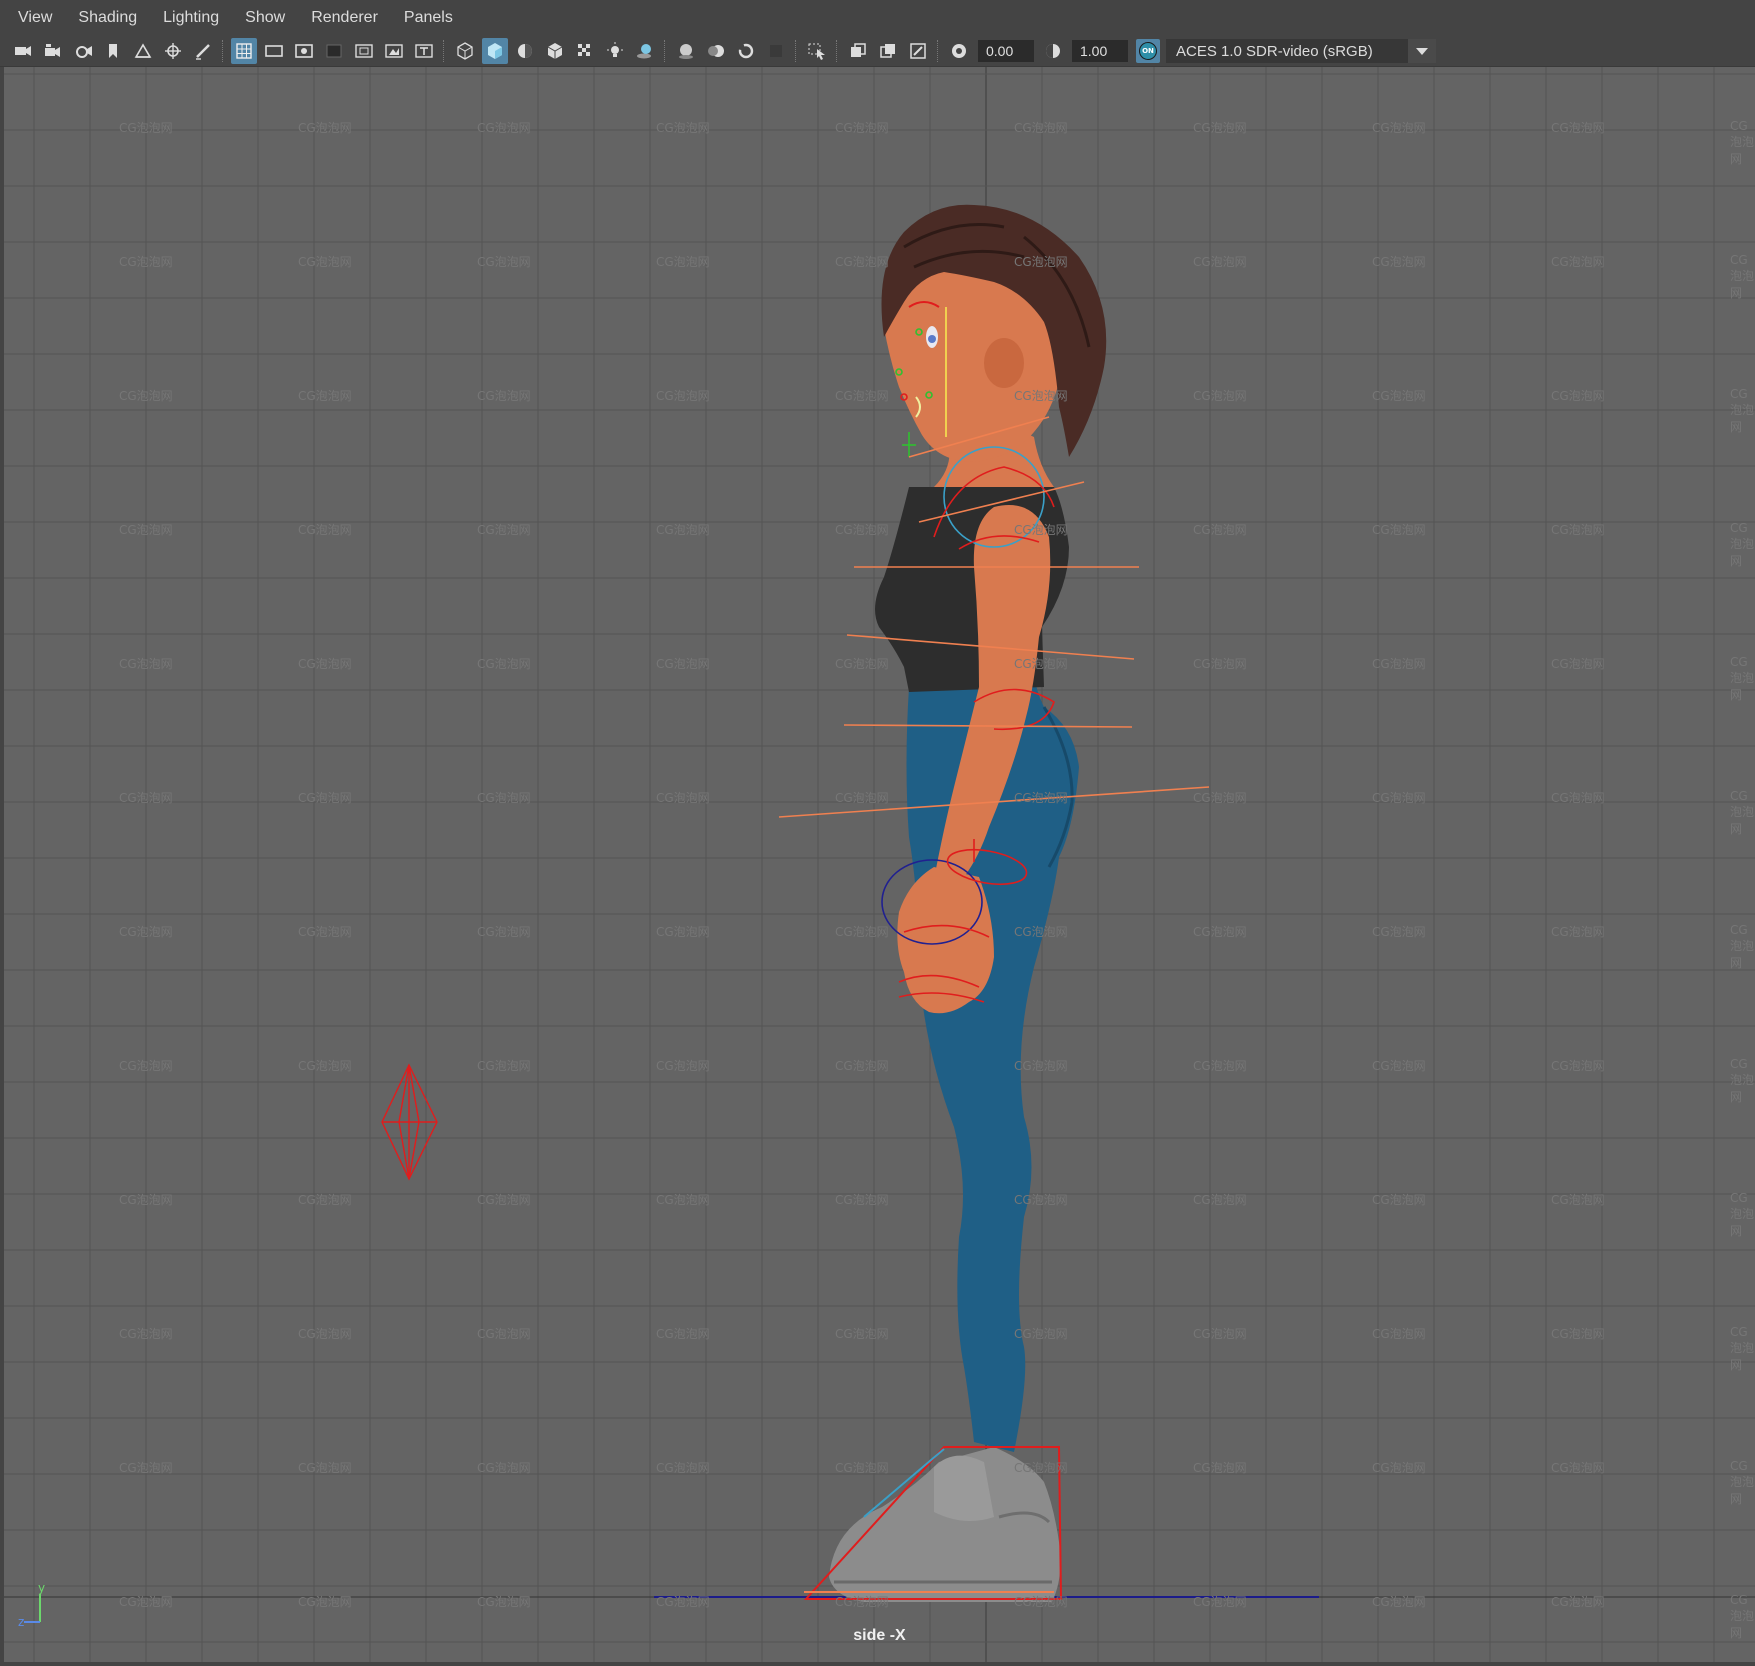 The height and width of the screenshot is (1666, 1755). I want to click on character-model, so click(968, 903).